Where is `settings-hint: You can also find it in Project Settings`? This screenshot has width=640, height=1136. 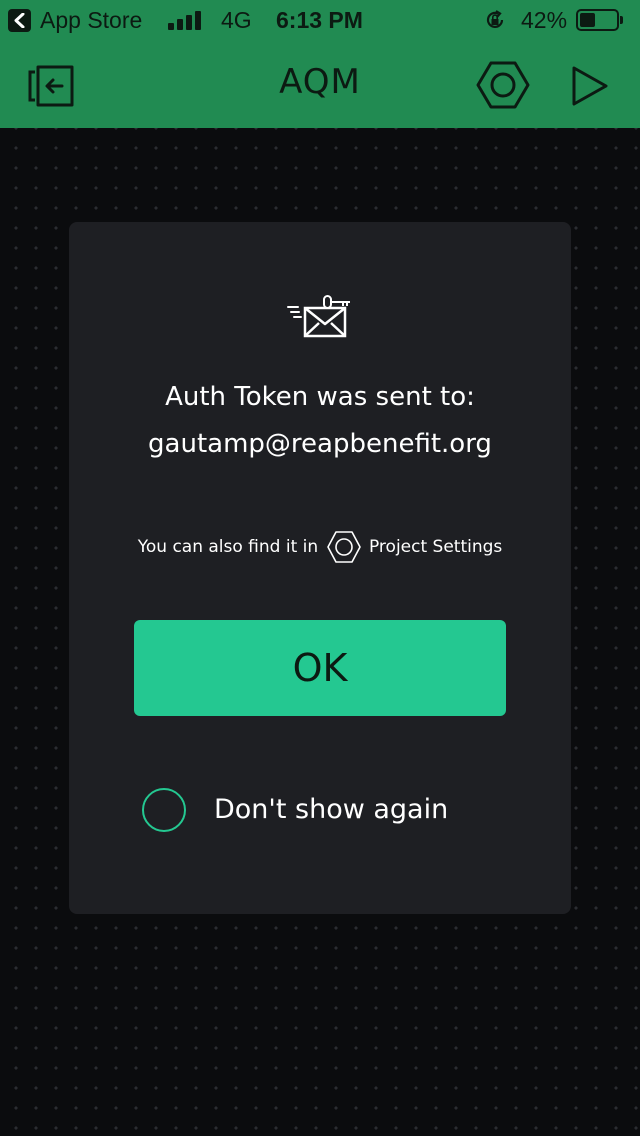 settings-hint: You can also find it in Project Settings is located at coordinates (320, 547).